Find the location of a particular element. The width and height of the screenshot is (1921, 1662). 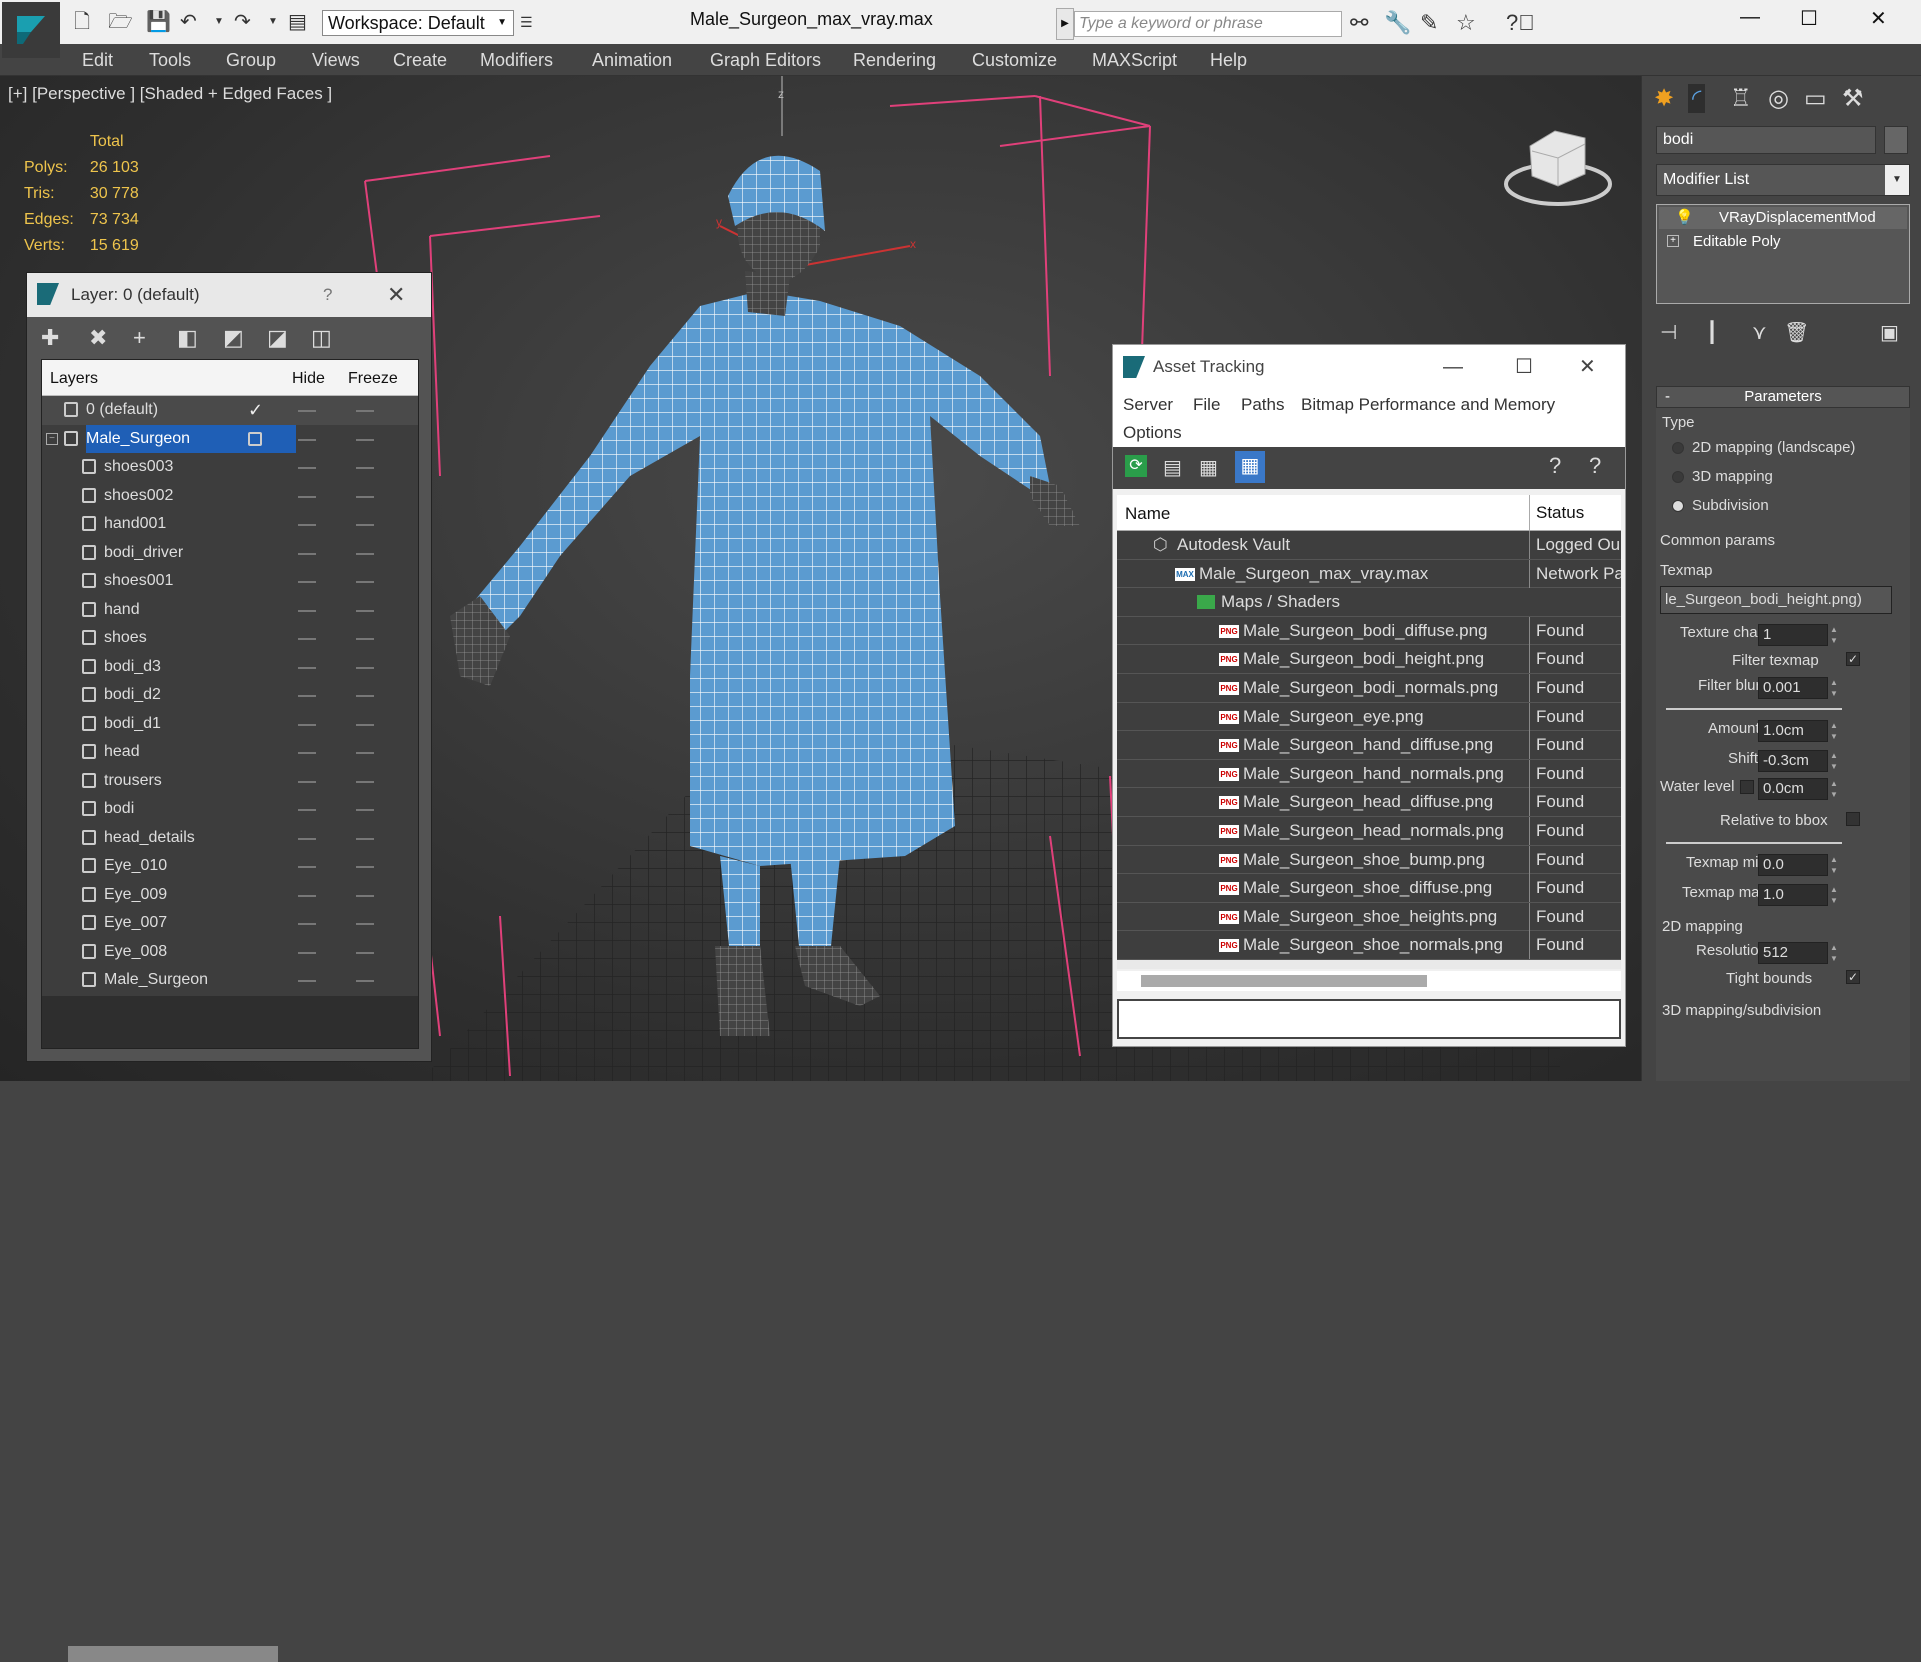

col-layers: Layers is located at coordinates (74, 379).